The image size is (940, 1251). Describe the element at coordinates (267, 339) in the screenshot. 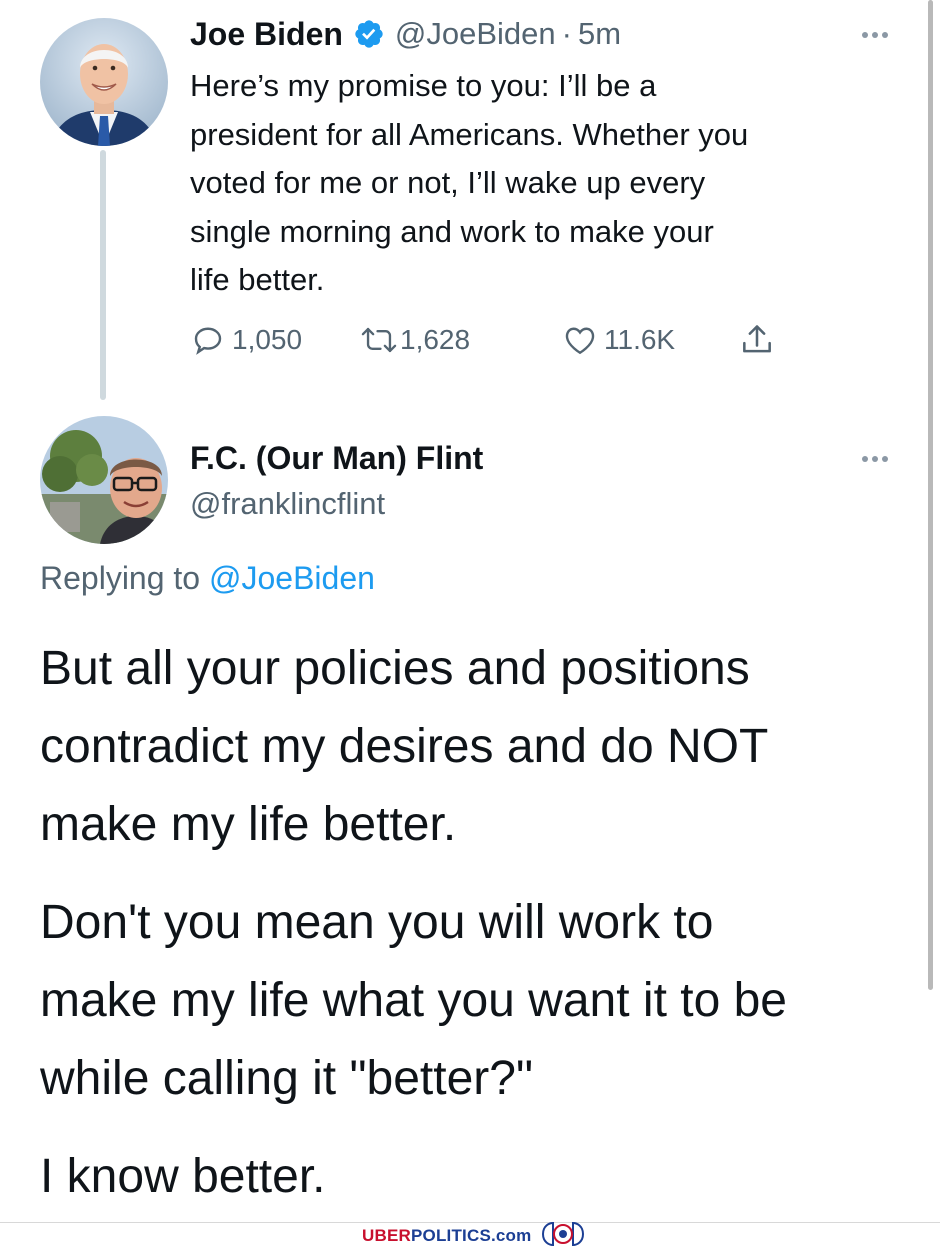

I see `reply-count: 1,050` at that location.